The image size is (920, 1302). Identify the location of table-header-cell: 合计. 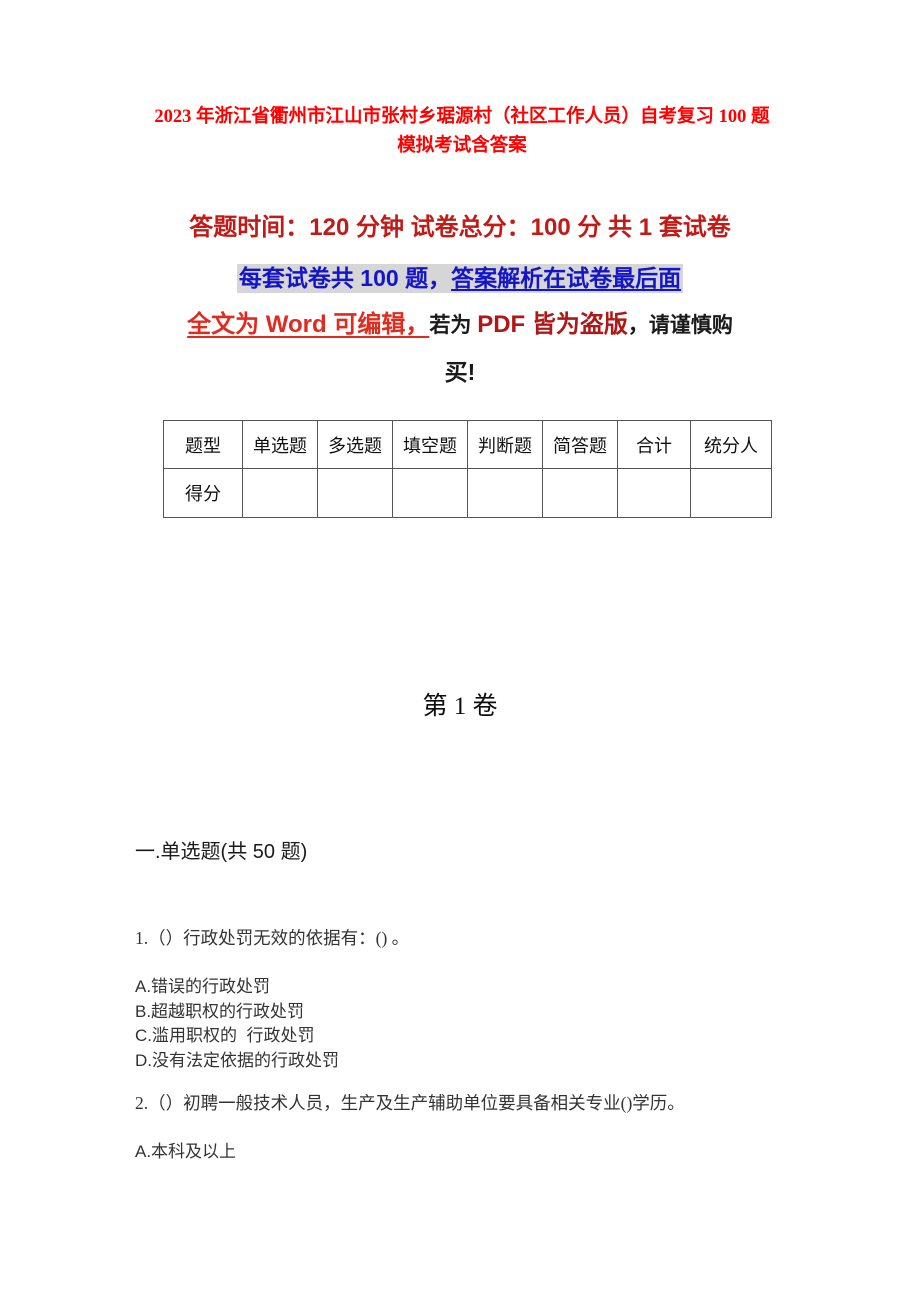
(654, 444).